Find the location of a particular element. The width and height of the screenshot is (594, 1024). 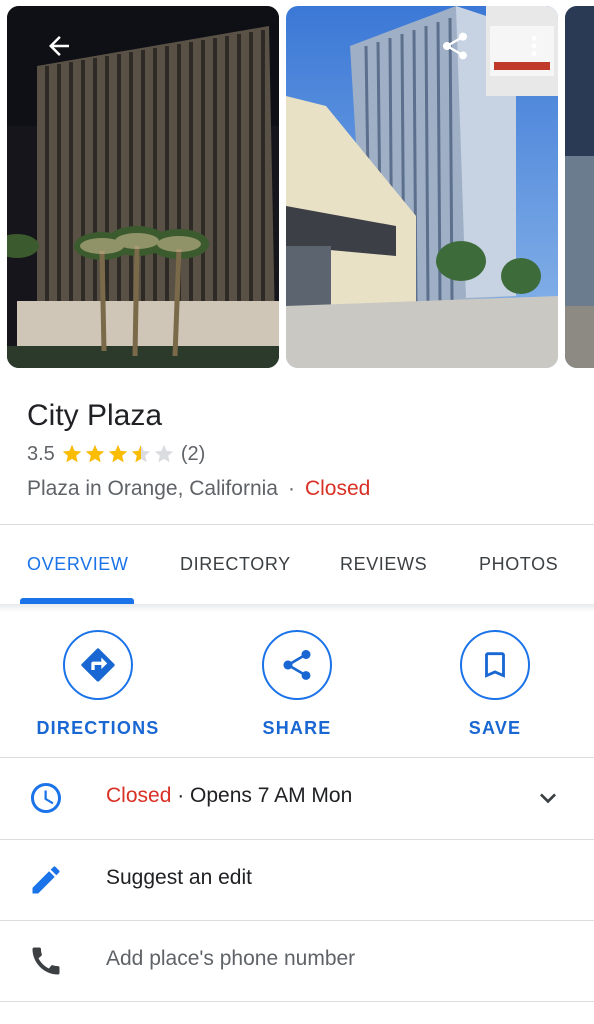

save-label: SAVE is located at coordinates (495, 728).